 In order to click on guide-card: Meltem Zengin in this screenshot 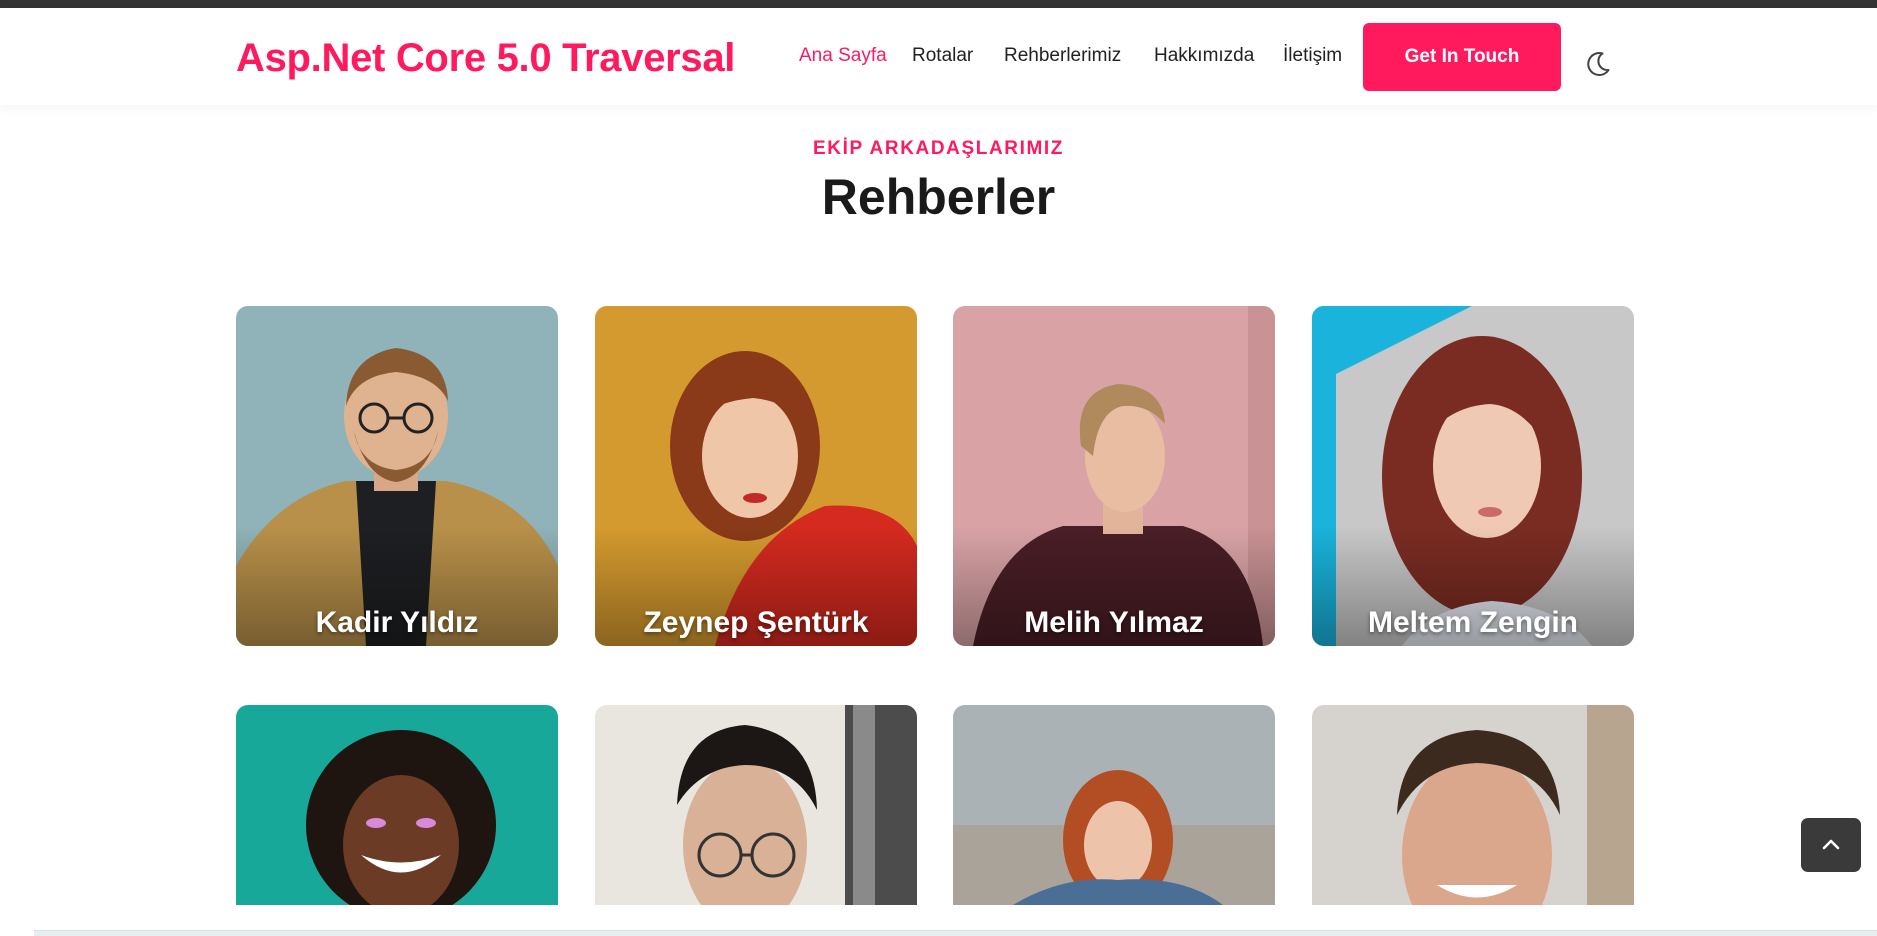, I will do `click(1473, 476)`.